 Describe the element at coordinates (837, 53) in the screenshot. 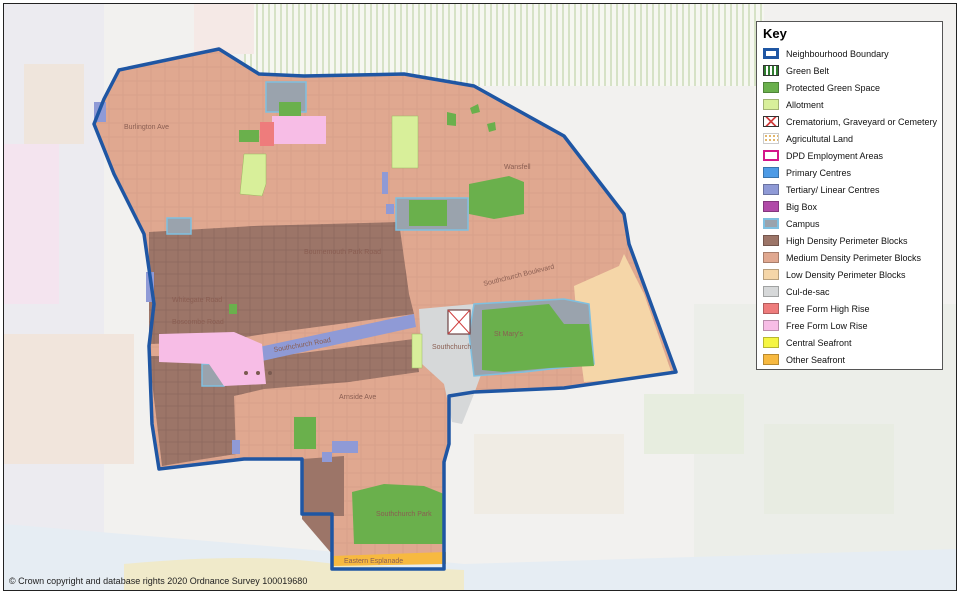

I see `legend-item-label: Neighbourhood Boundary` at that location.